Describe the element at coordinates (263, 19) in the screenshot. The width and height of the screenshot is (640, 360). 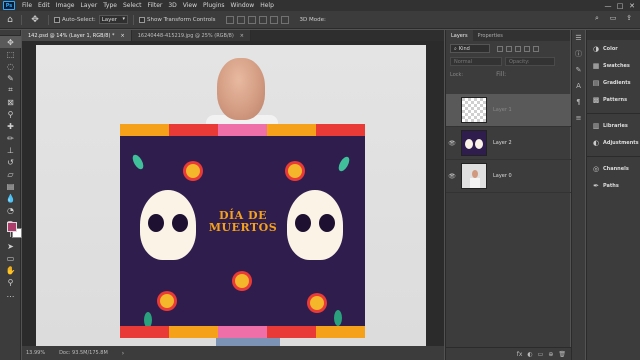
I see `align-top-icon` at that location.